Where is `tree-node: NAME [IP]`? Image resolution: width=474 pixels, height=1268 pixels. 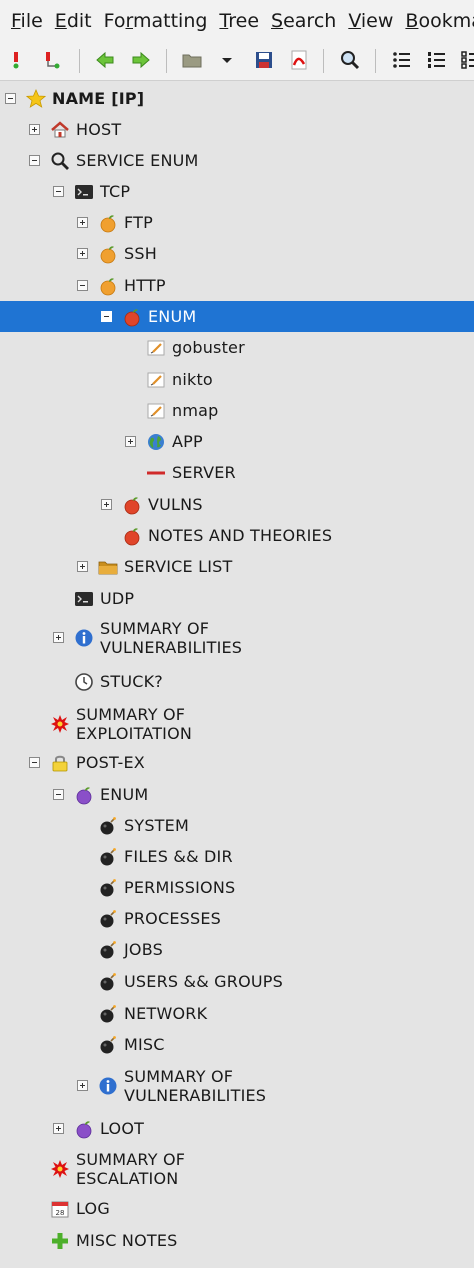
tree-node: NAME [IP] is located at coordinates (237, 98).